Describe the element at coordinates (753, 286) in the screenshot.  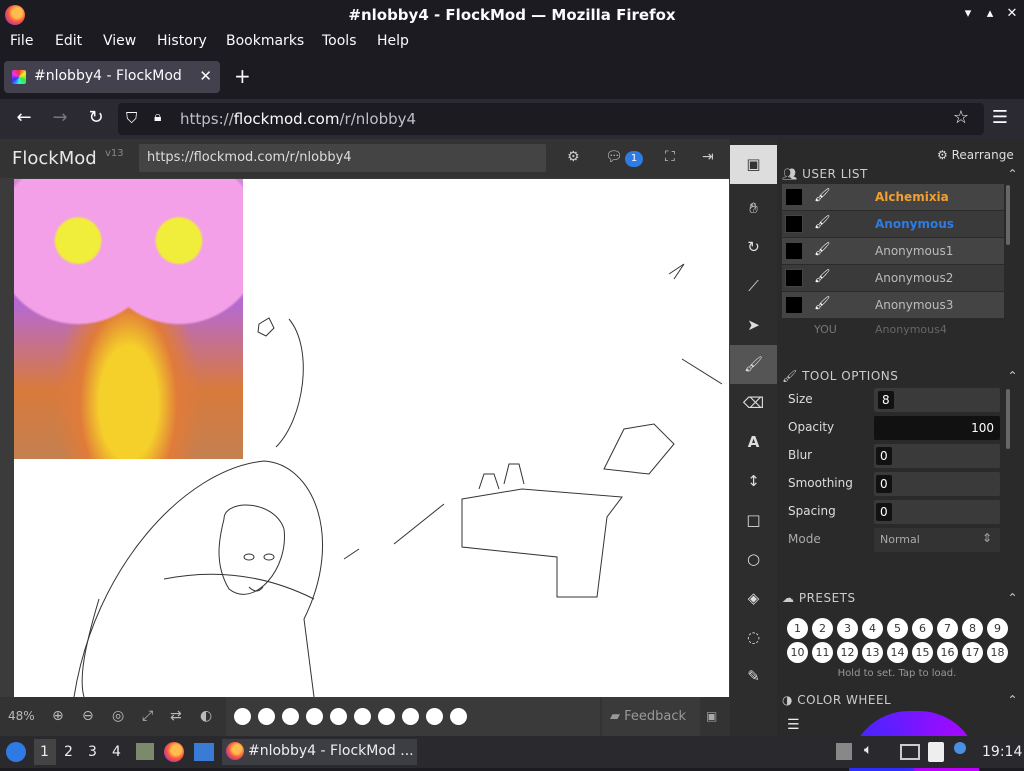
I see `eyedropper-tool-icon: ⟋` at that location.